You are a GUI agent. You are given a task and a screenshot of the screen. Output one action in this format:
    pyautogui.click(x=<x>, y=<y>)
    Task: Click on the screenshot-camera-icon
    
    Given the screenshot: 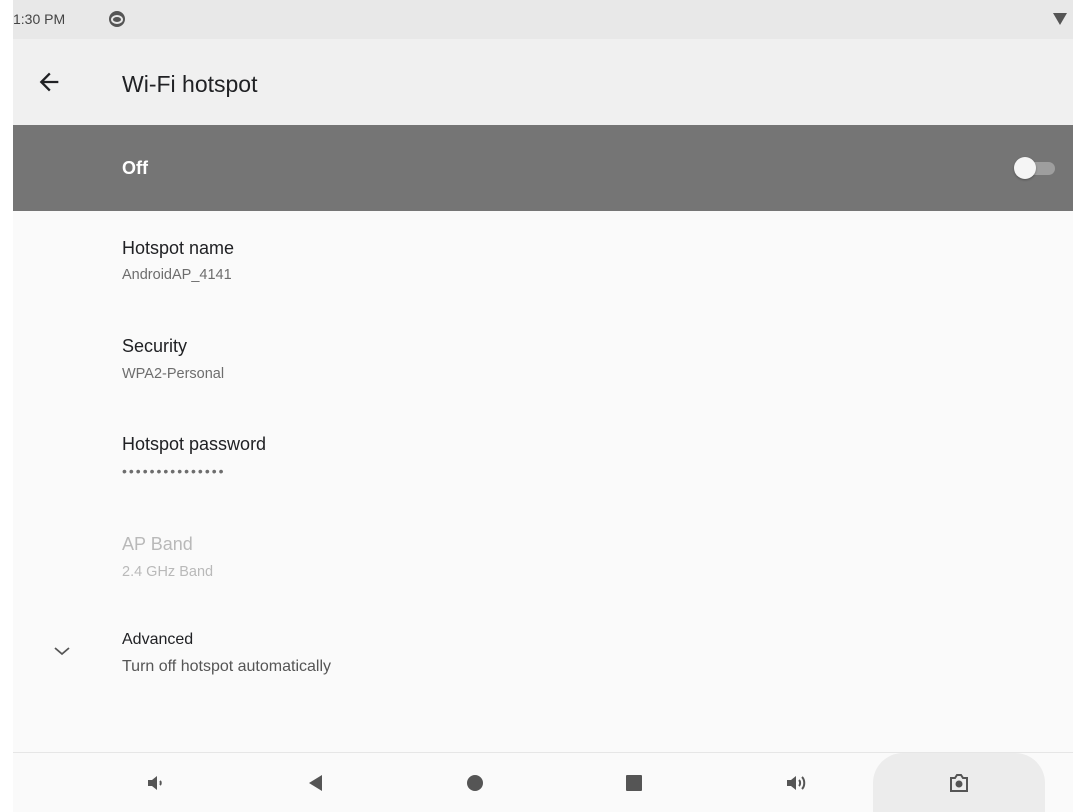 What is the action you would take?
    pyautogui.click(x=959, y=782)
    